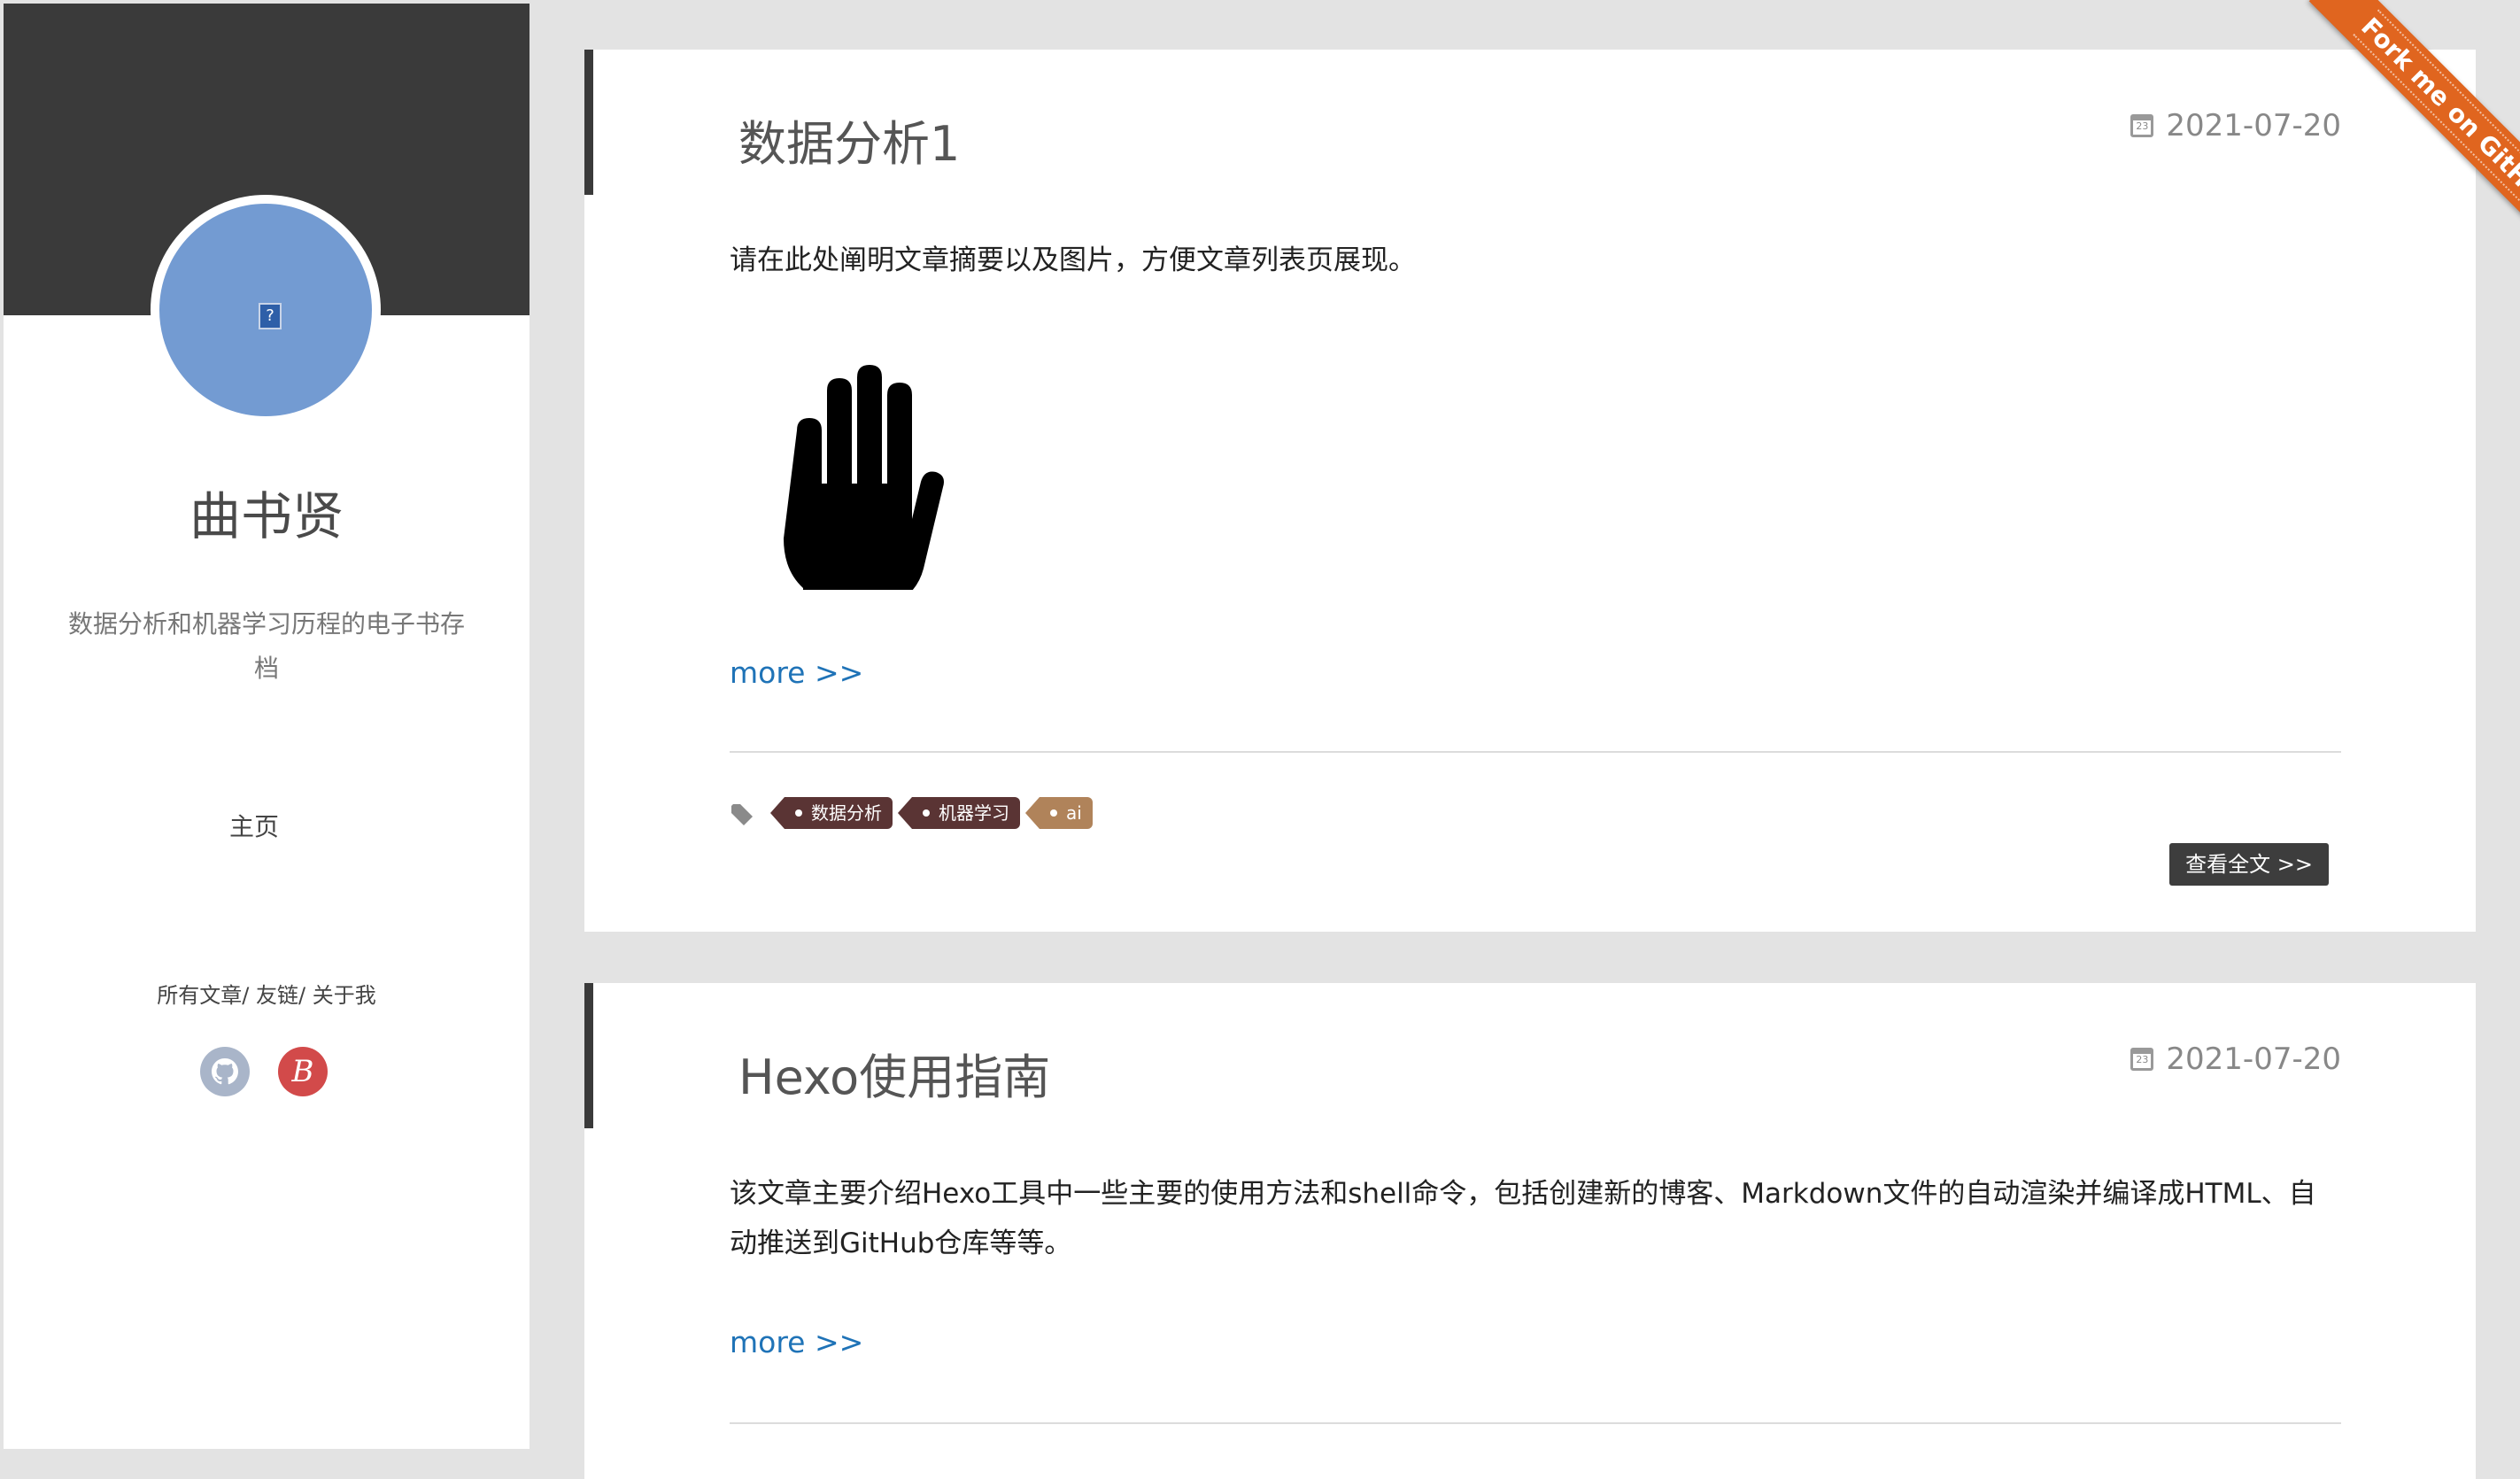 The image size is (2520, 1479). What do you see at coordinates (1059, 813) in the screenshot?
I see `tag-ai: ai` at bounding box center [1059, 813].